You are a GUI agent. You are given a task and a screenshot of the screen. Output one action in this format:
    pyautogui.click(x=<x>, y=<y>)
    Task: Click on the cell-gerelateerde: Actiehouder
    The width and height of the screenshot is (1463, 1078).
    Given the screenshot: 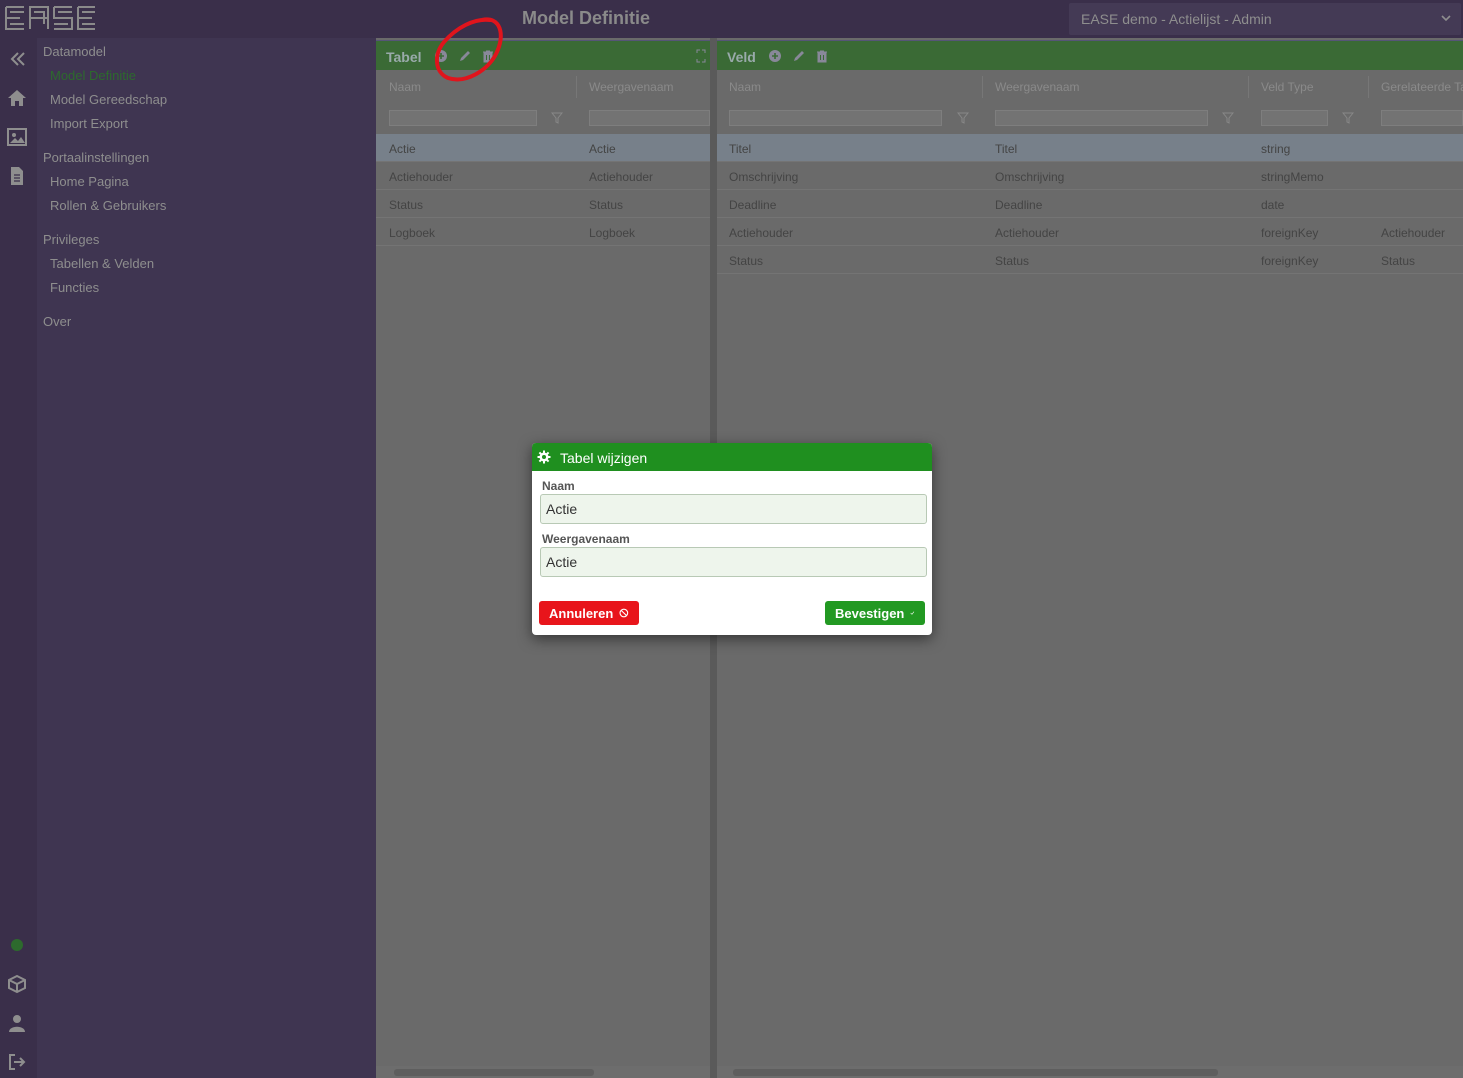 What is the action you would take?
    pyautogui.click(x=1413, y=233)
    